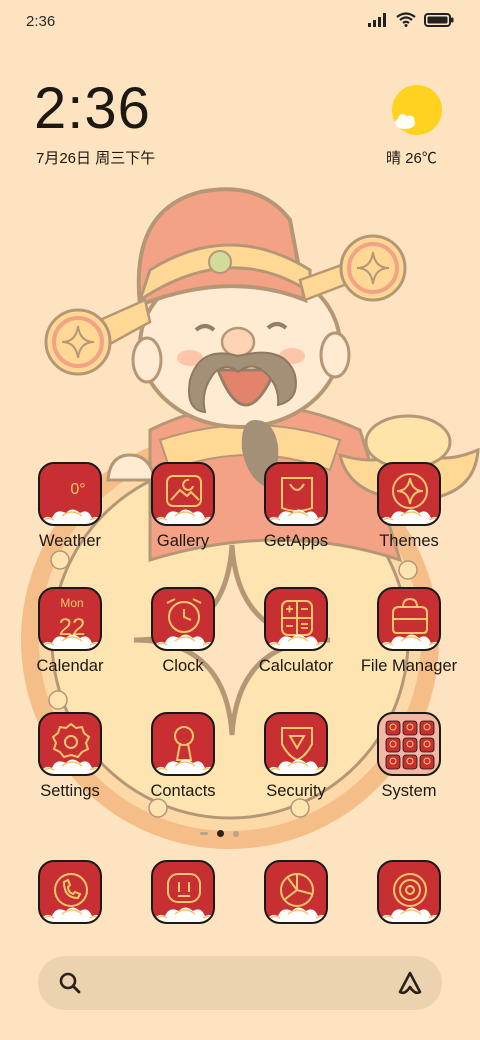 Image resolution: width=480 pixels, height=1040 pixels. I want to click on getapps-icon, so click(296, 494).